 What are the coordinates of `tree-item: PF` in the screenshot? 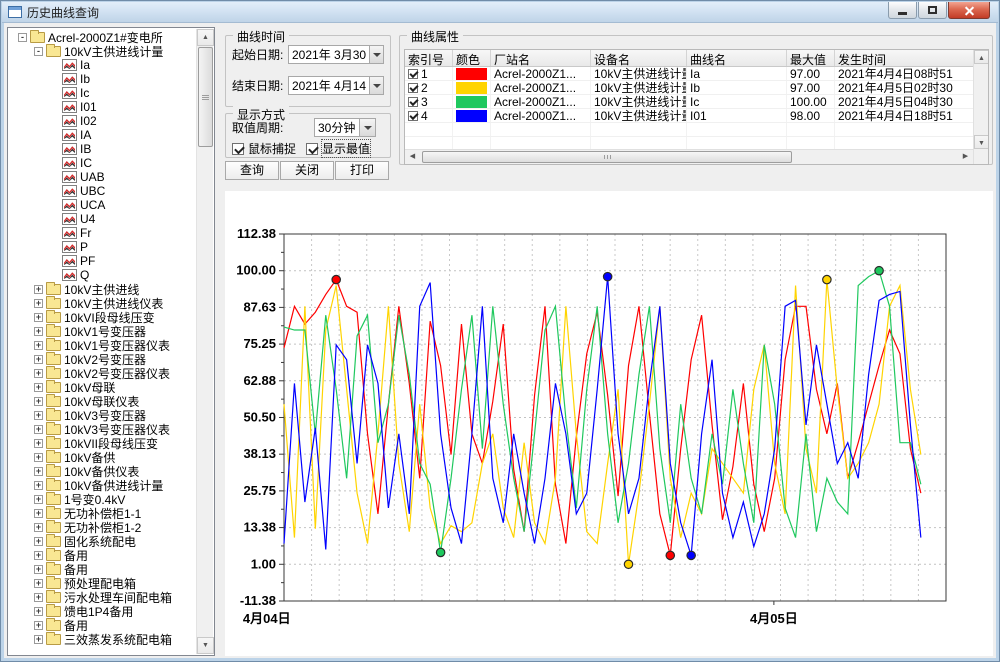 It's located at (102, 261).